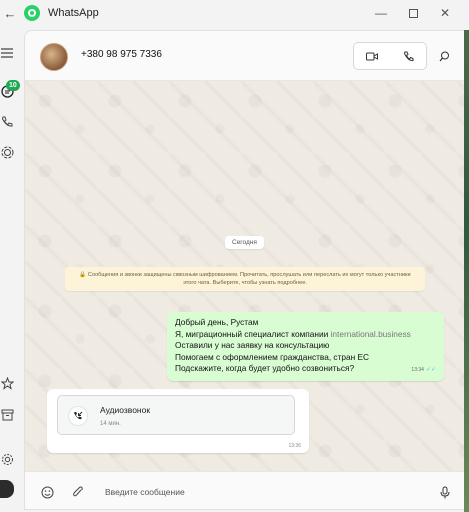 Image resolution: width=469 pixels, height=512 pixels. I want to click on message-line: Оставили у нас заявку на консультацию, so click(252, 345).